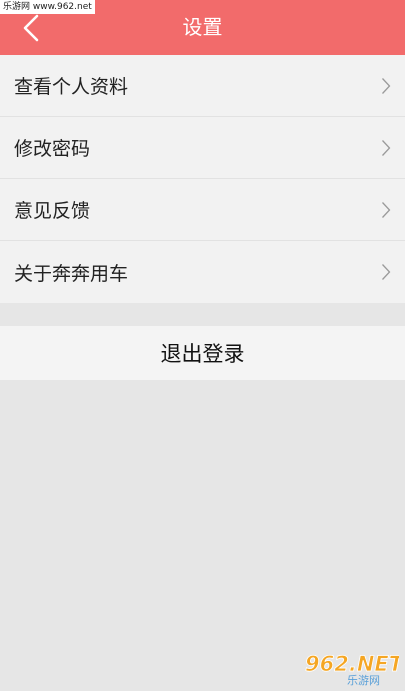 The width and height of the screenshot is (405, 691). What do you see at coordinates (363, 680) in the screenshot?
I see `watermark-subtitle: 乐游网` at bounding box center [363, 680].